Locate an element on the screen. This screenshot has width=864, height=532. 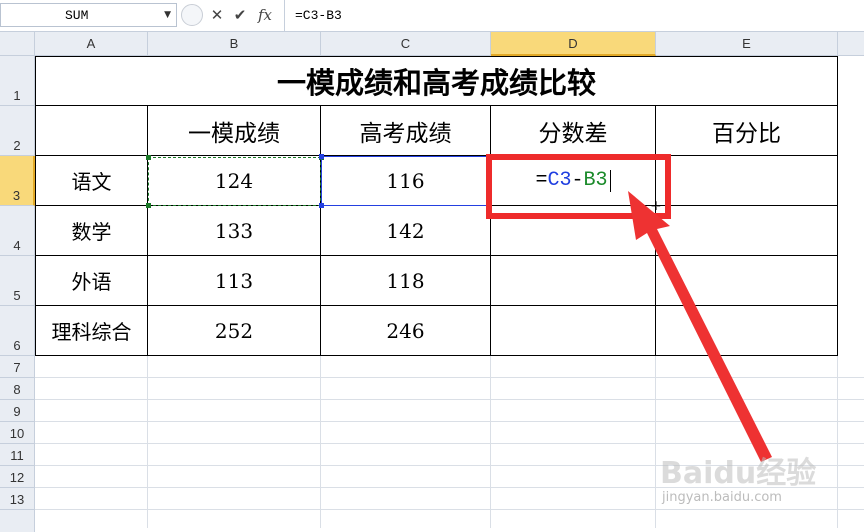
mouse-cursor-icon: ✛ is located at coordinates (656, 206).